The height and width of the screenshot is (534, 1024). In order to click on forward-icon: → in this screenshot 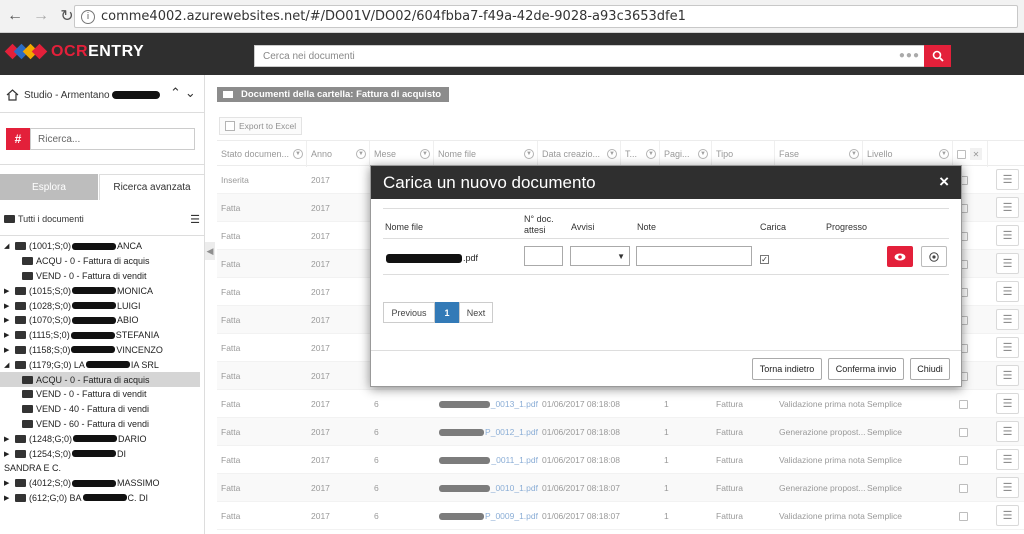, I will do `click(41, 16)`.